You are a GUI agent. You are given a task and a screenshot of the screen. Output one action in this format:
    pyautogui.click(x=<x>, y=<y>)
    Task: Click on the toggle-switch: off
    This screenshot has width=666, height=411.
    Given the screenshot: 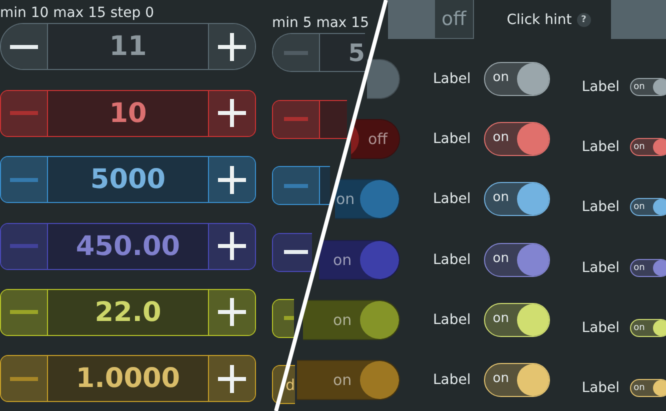 What is the action you would take?
    pyautogui.click(x=375, y=139)
    